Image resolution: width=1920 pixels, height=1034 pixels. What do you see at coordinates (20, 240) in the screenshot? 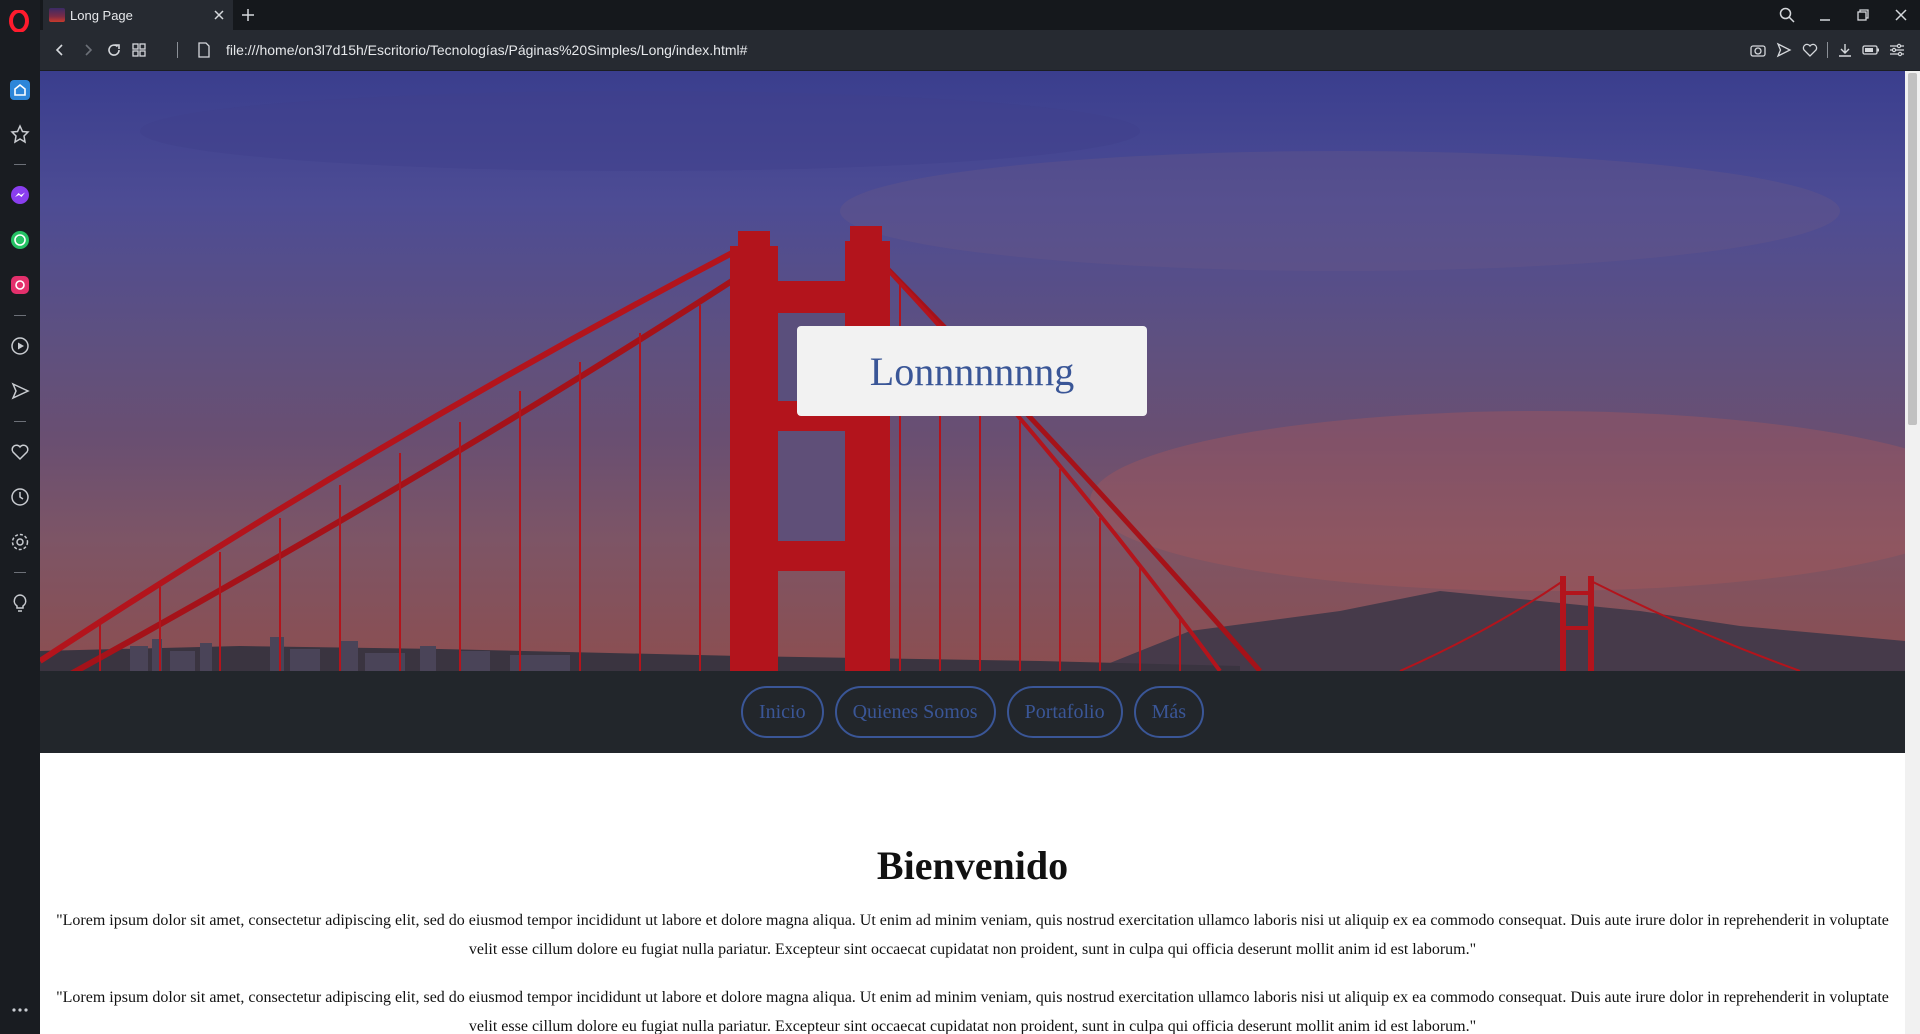
I see `whatsapp-icon` at bounding box center [20, 240].